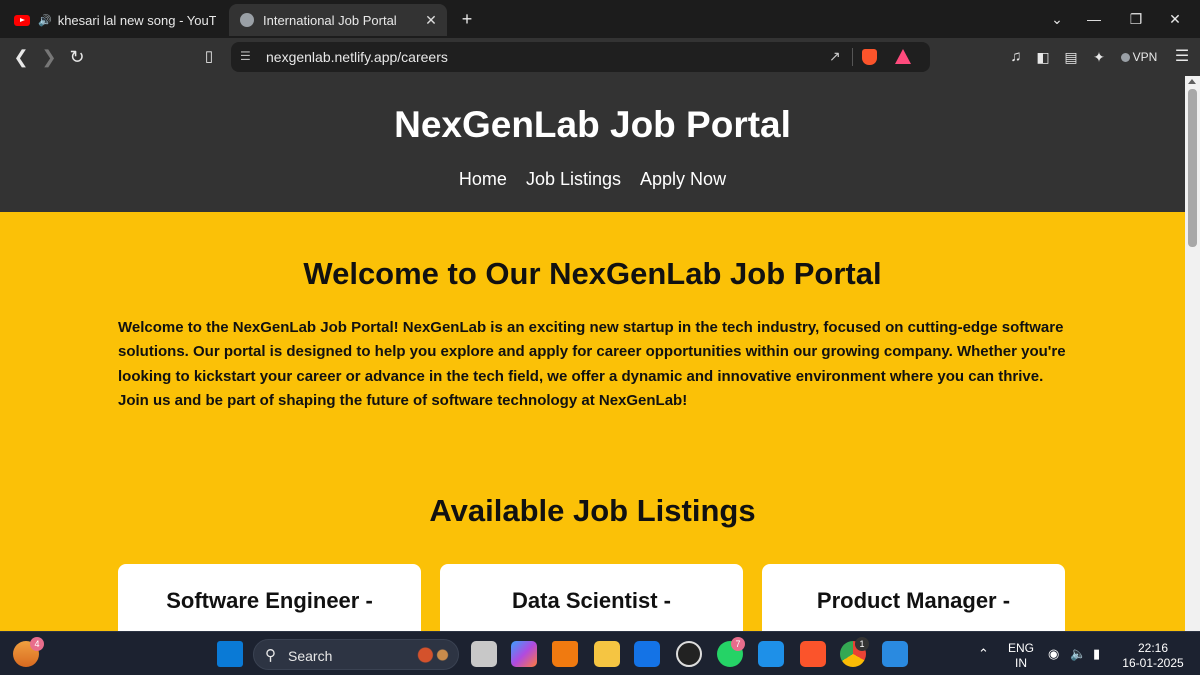 Image resolution: width=1200 pixels, height=675 pixels. What do you see at coordinates (869, 57) in the screenshot?
I see `brave-shields-icon` at bounding box center [869, 57].